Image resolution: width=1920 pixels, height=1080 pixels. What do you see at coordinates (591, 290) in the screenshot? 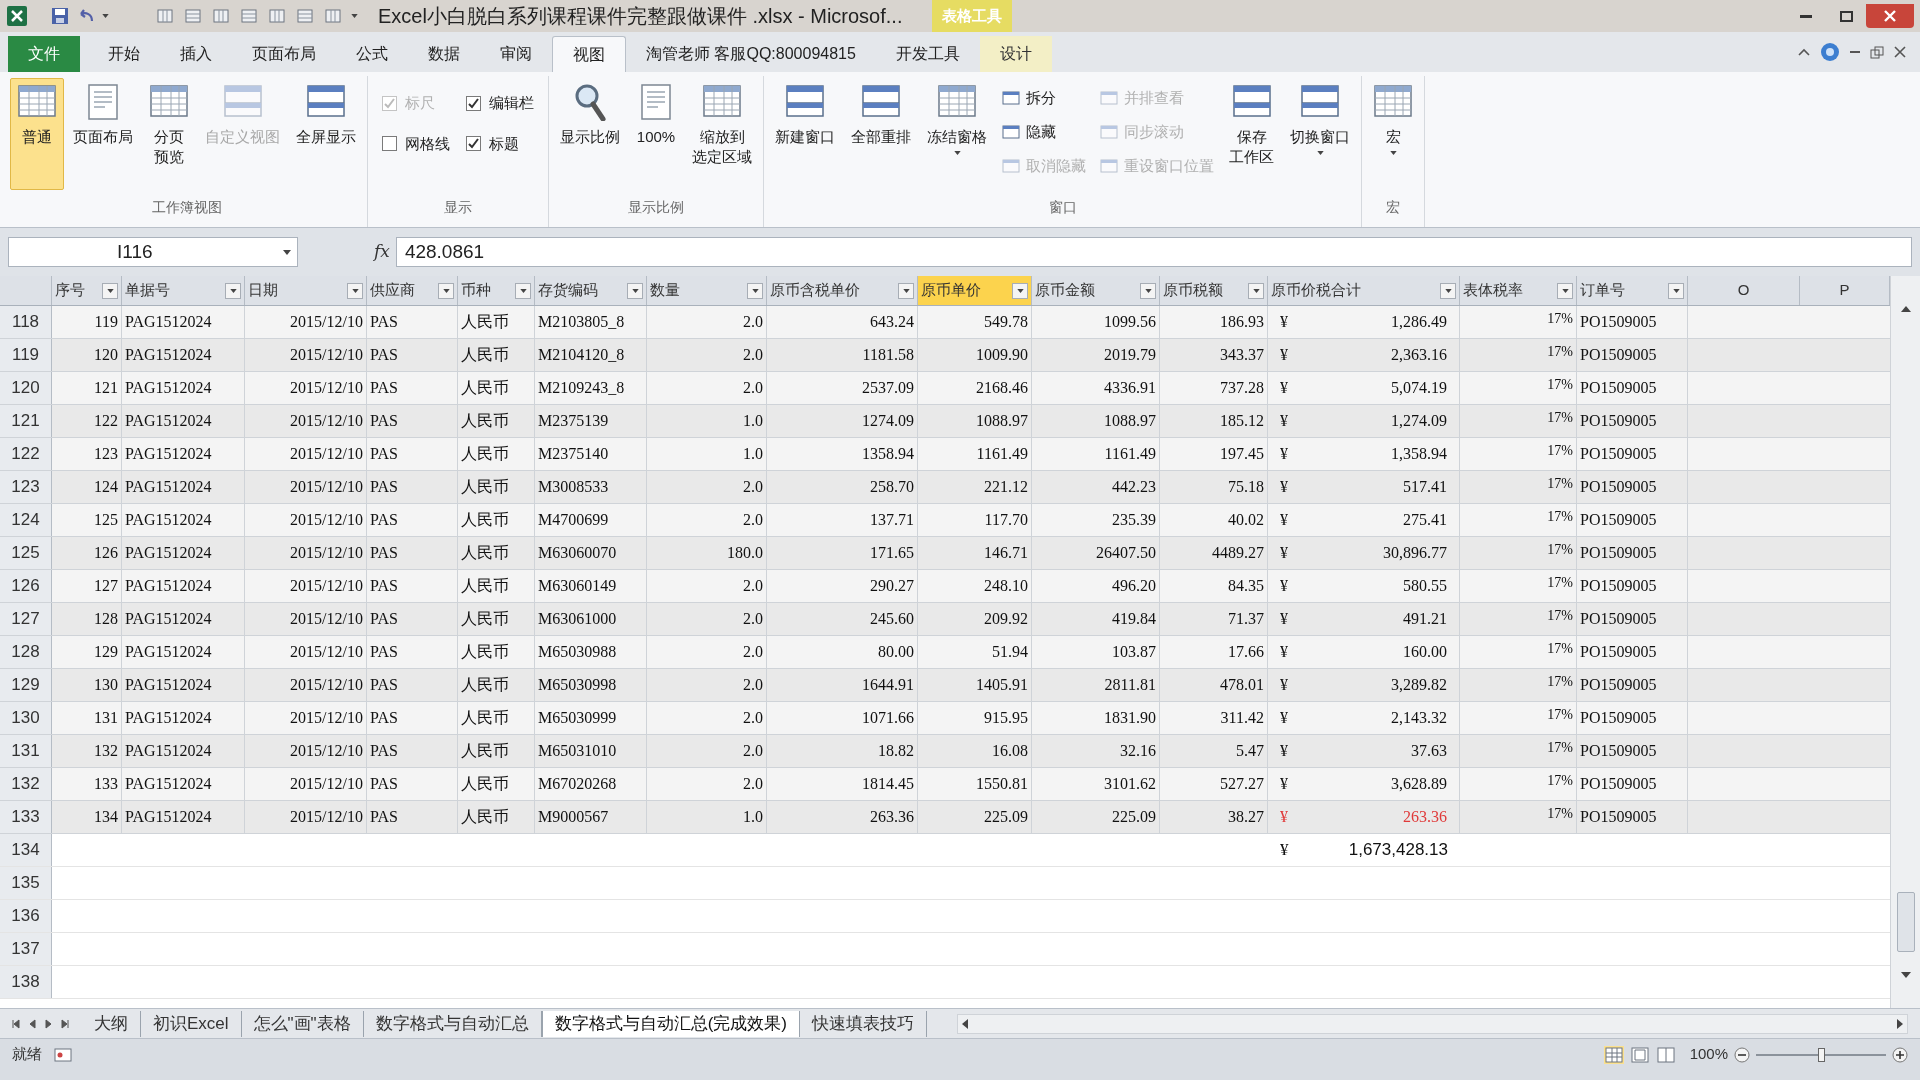
I see `column-header-cell: 存货编码` at bounding box center [591, 290].